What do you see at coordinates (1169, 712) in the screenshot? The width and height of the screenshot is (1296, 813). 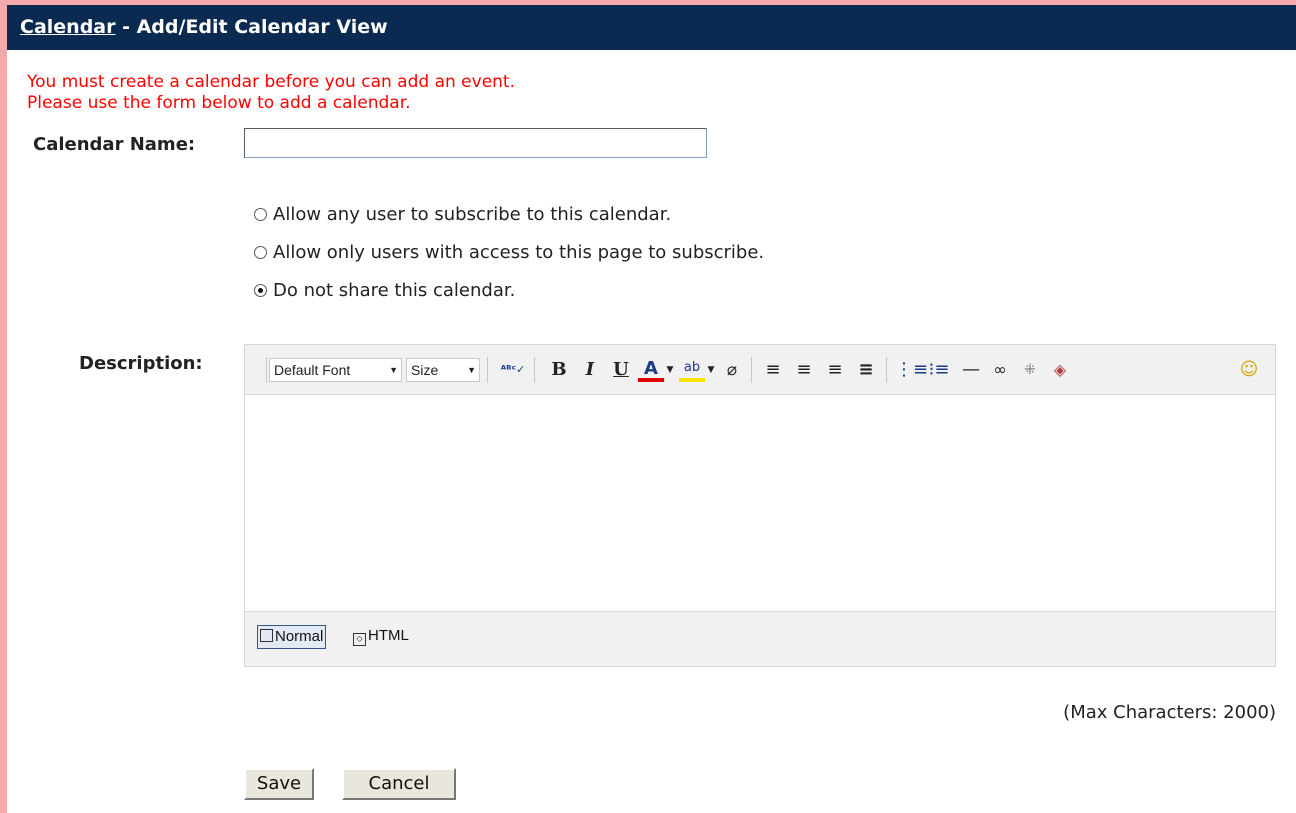 I see `max-characters-note: (Max Characters: 2000)` at bounding box center [1169, 712].